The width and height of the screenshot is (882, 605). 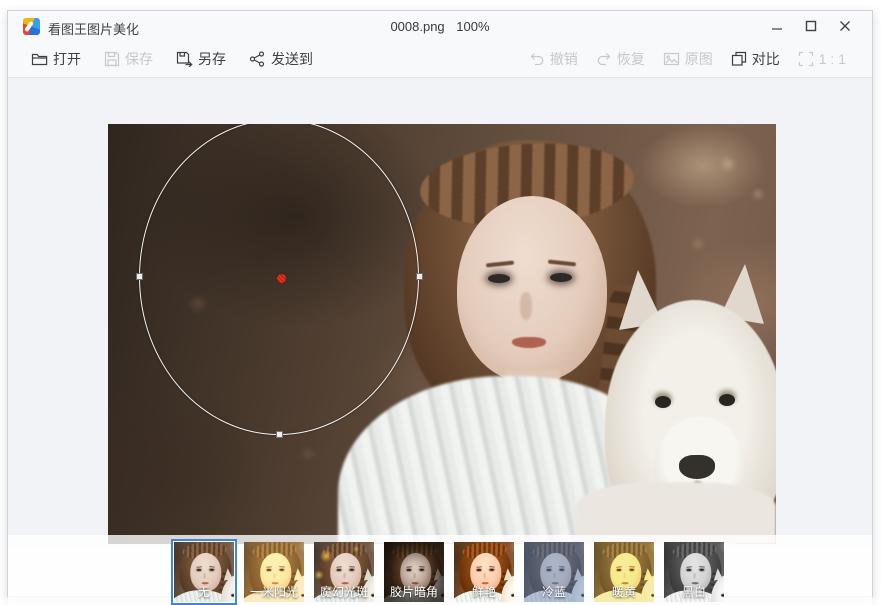 I want to click on maximize-icon, so click(x=811, y=26).